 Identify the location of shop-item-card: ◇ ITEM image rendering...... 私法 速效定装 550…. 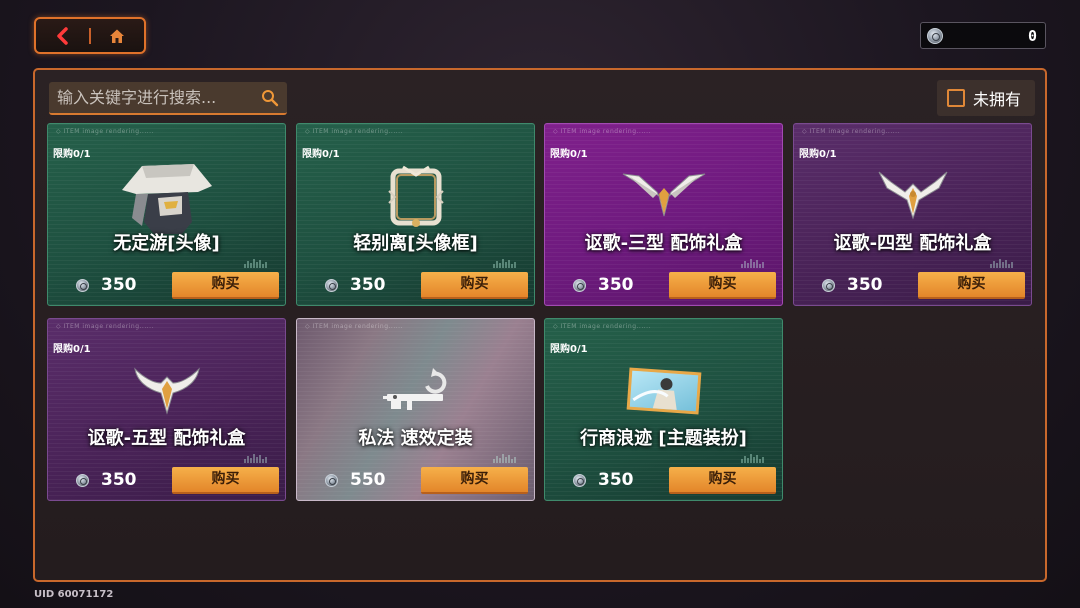
(415, 409).